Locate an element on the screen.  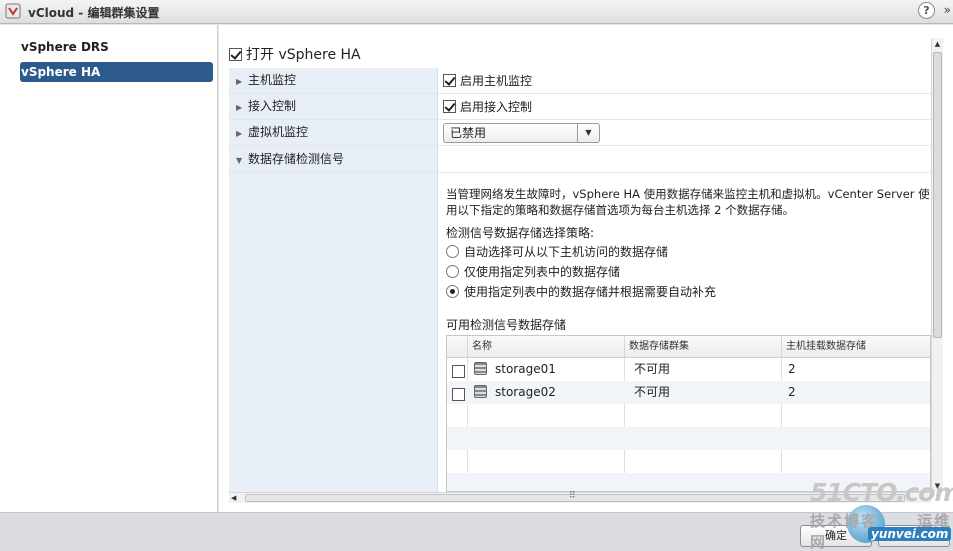
row-label: 接入控制 is located at coordinates (272, 106).